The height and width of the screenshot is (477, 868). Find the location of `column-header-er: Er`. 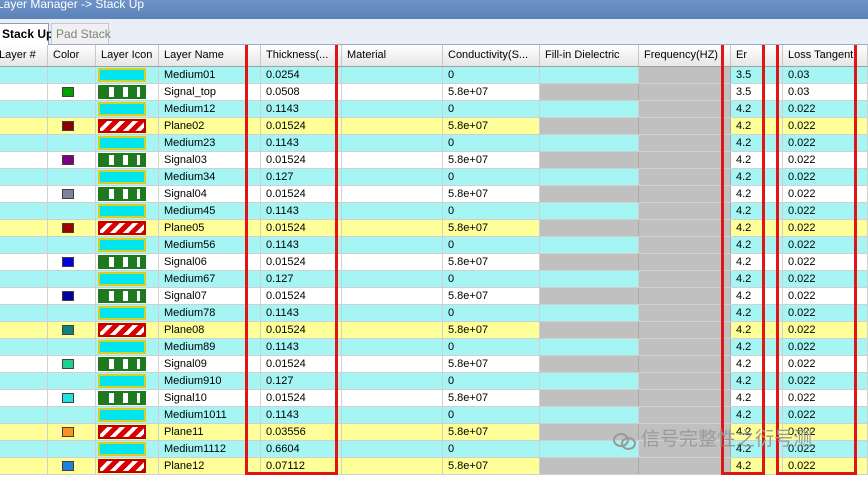

column-header-er: Er is located at coordinates (757, 55).